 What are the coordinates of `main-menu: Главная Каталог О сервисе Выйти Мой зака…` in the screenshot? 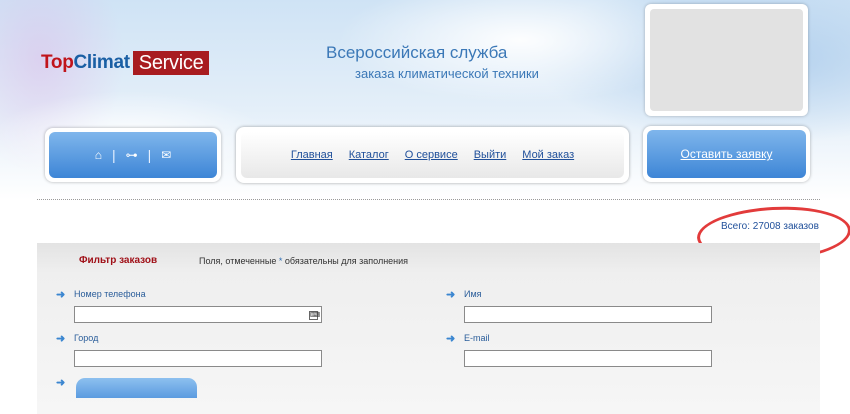 It's located at (432, 155).